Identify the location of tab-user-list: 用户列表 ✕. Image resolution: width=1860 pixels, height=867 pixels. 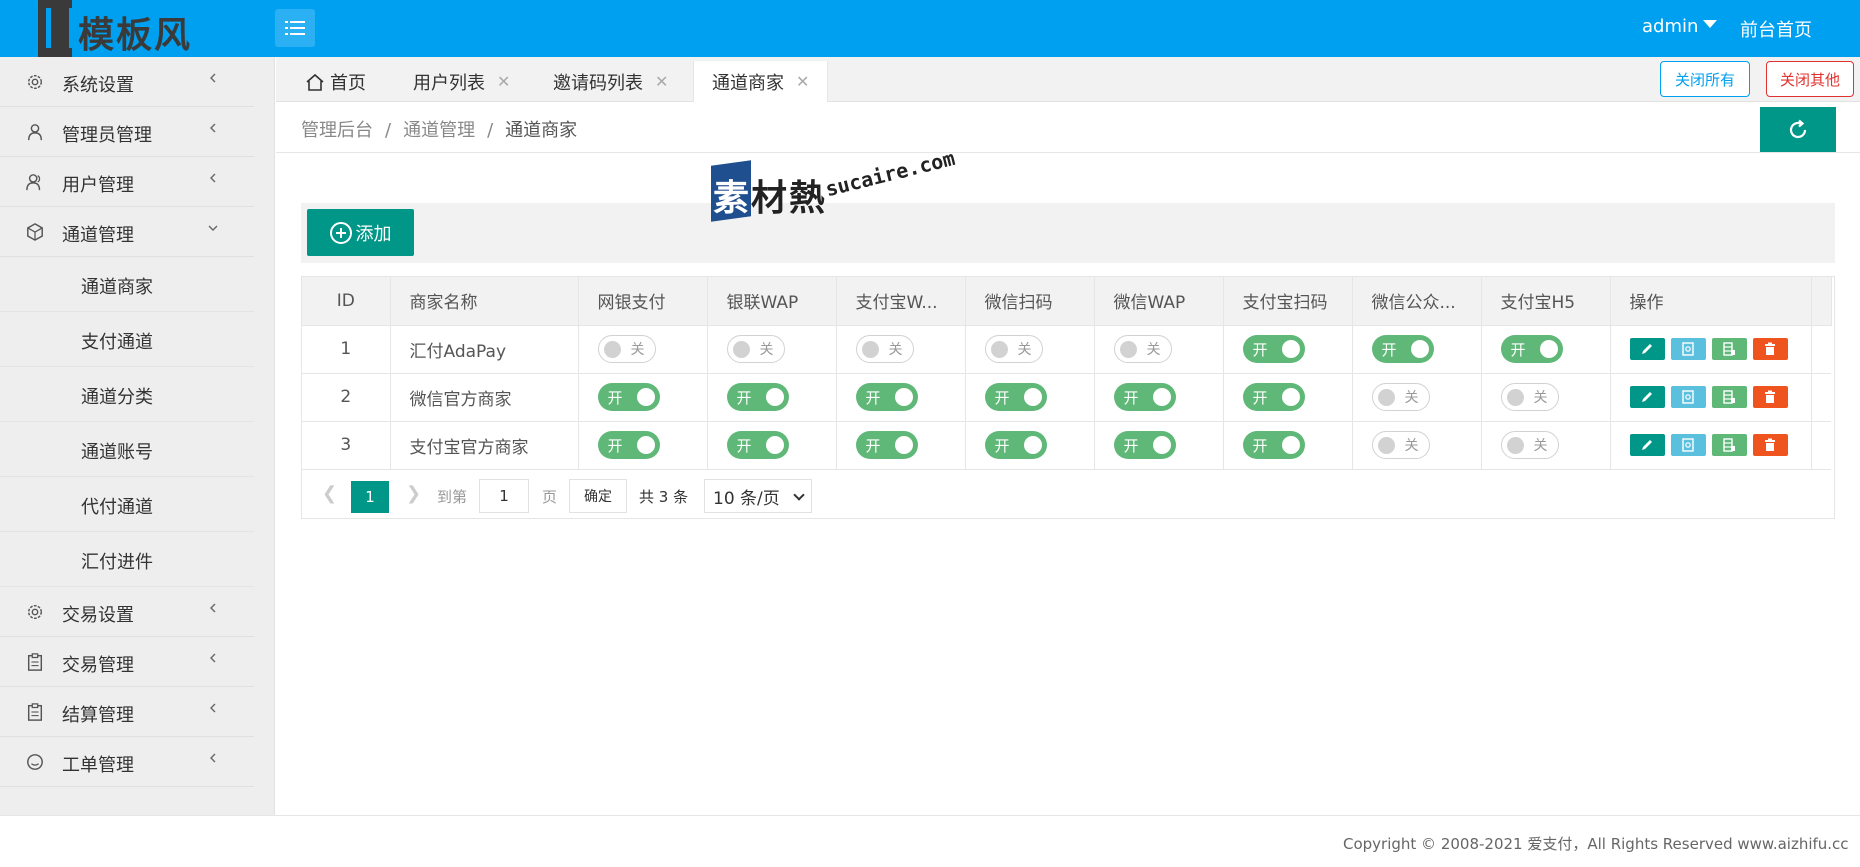
(461, 81).